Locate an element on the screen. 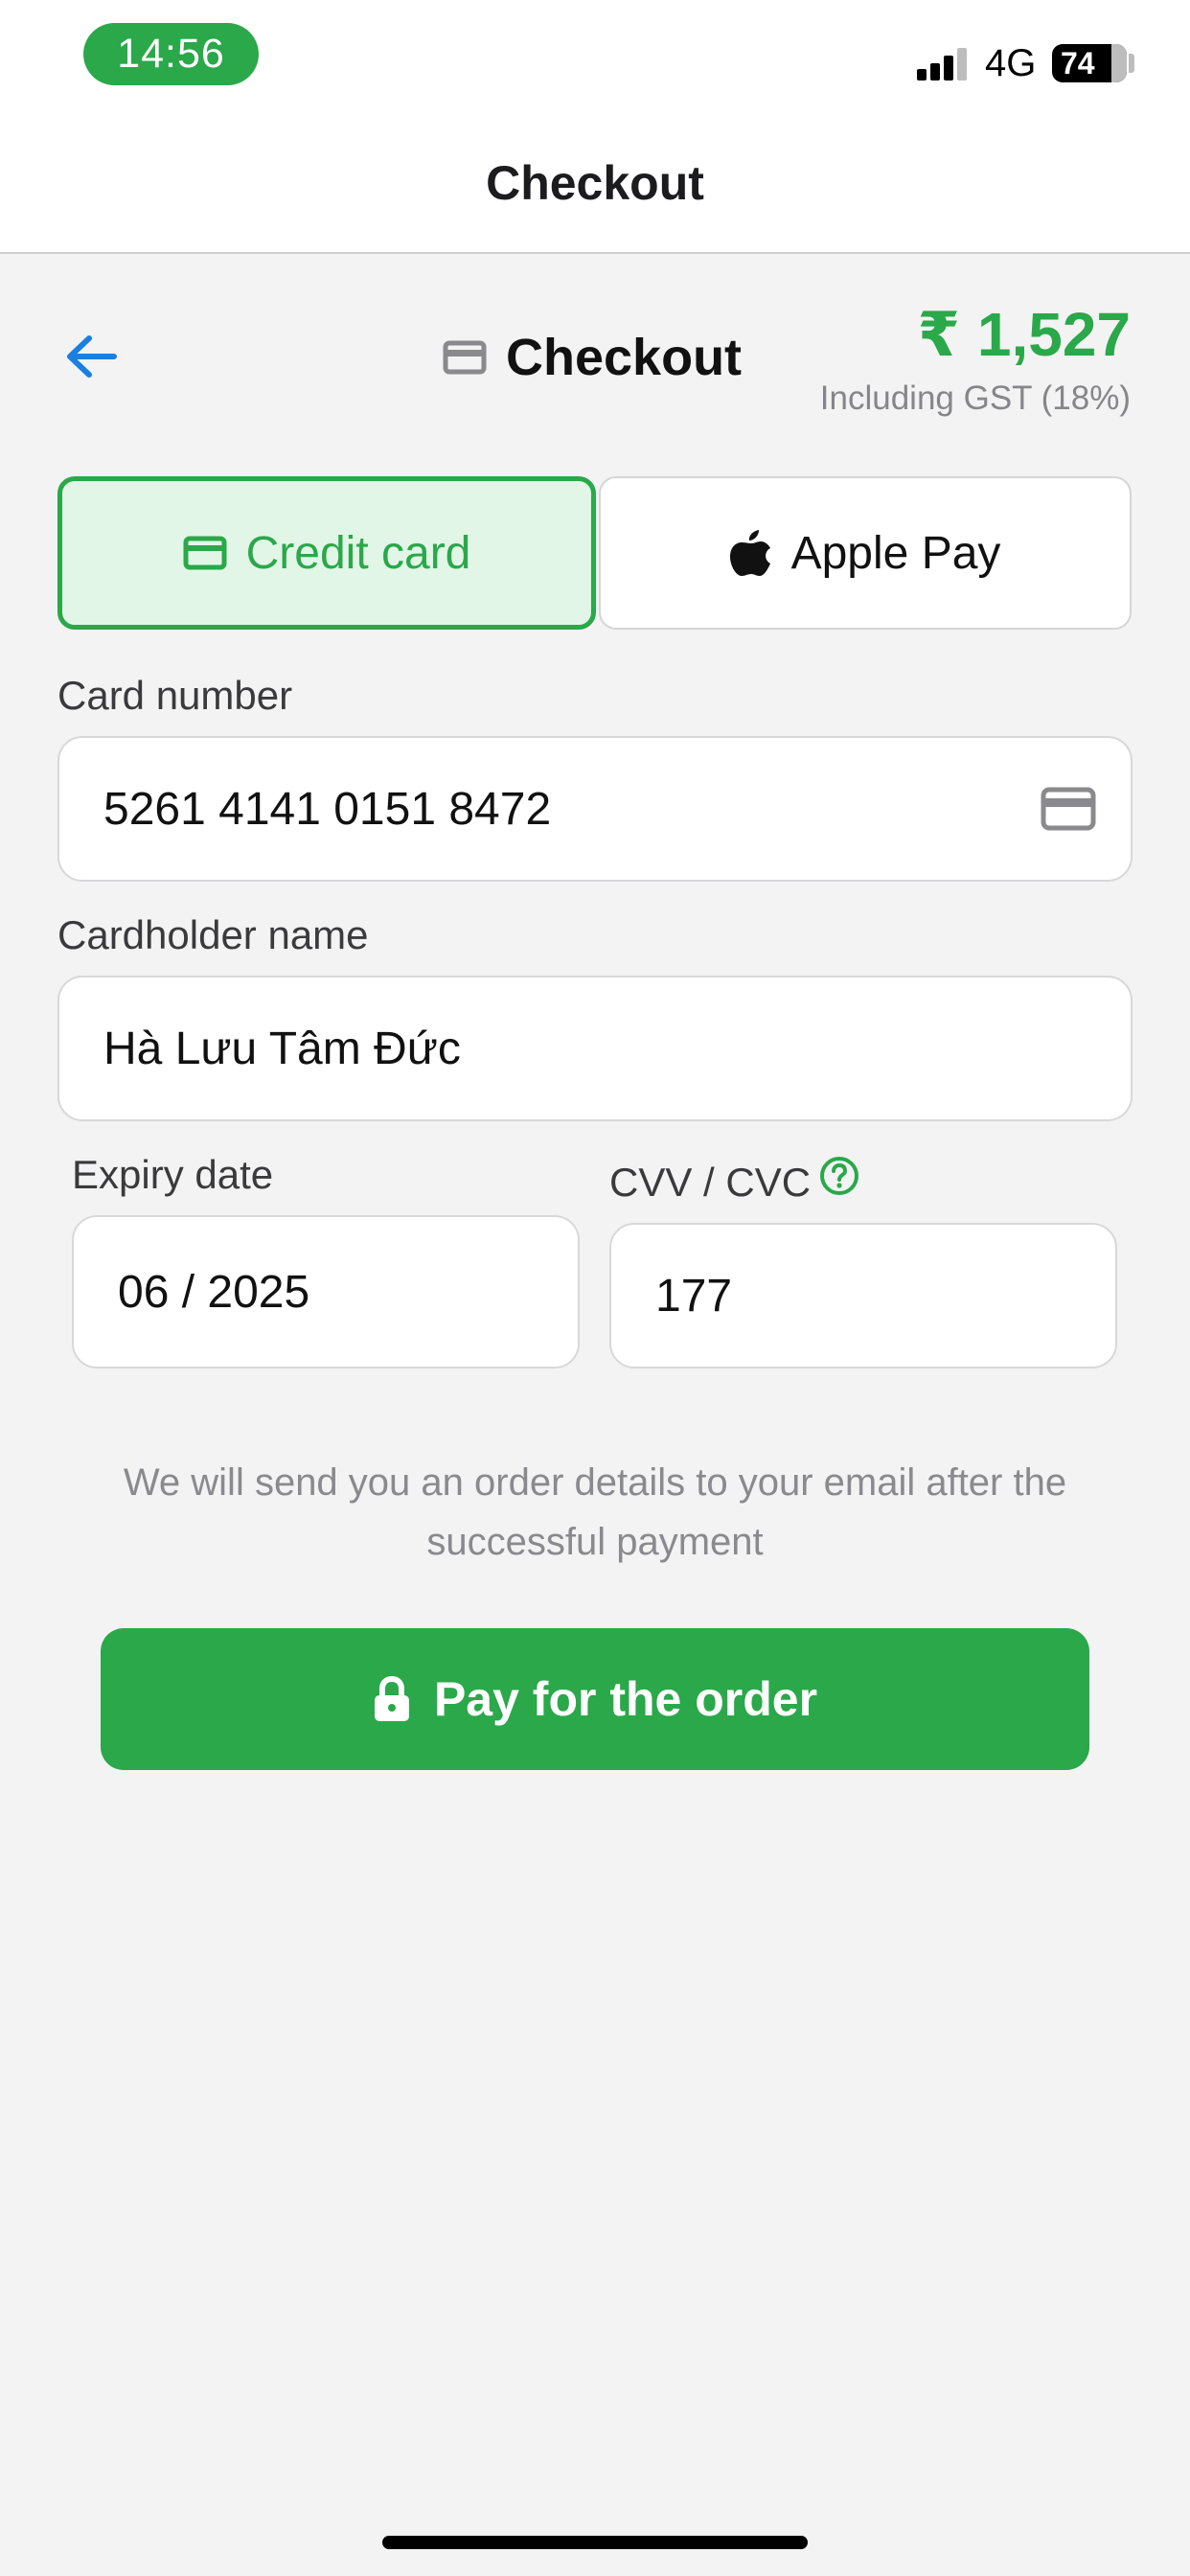 This screenshot has width=1190, height=2576. tab-credit-card: Credit card is located at coordinates (326, 553).